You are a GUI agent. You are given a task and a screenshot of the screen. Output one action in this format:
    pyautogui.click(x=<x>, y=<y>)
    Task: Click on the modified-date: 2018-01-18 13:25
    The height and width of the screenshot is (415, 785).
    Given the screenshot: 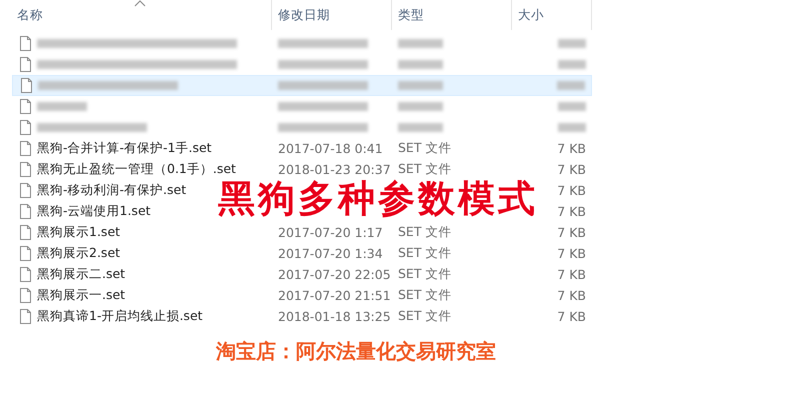 What is the action you would take?
    pyautogui.click(x=334, y=316)
    